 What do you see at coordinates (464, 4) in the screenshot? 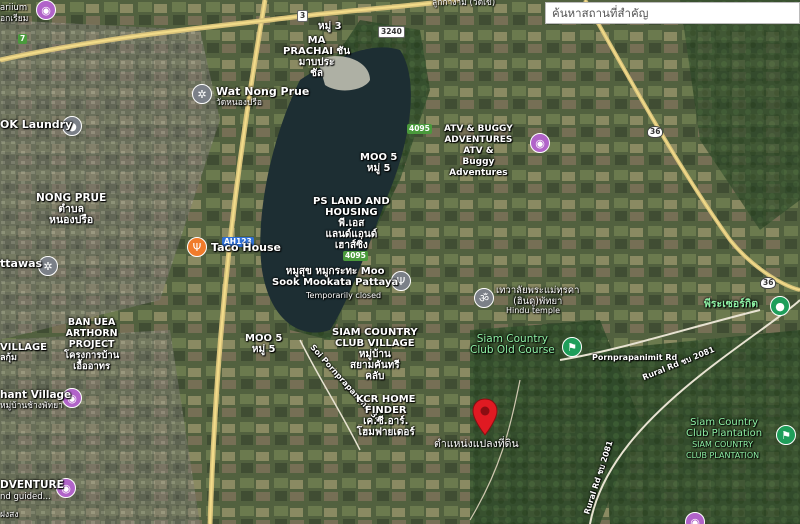
I see `place-label-top-center: ลูกกางาม (วัดเข)` at bounding box center [464, 4].